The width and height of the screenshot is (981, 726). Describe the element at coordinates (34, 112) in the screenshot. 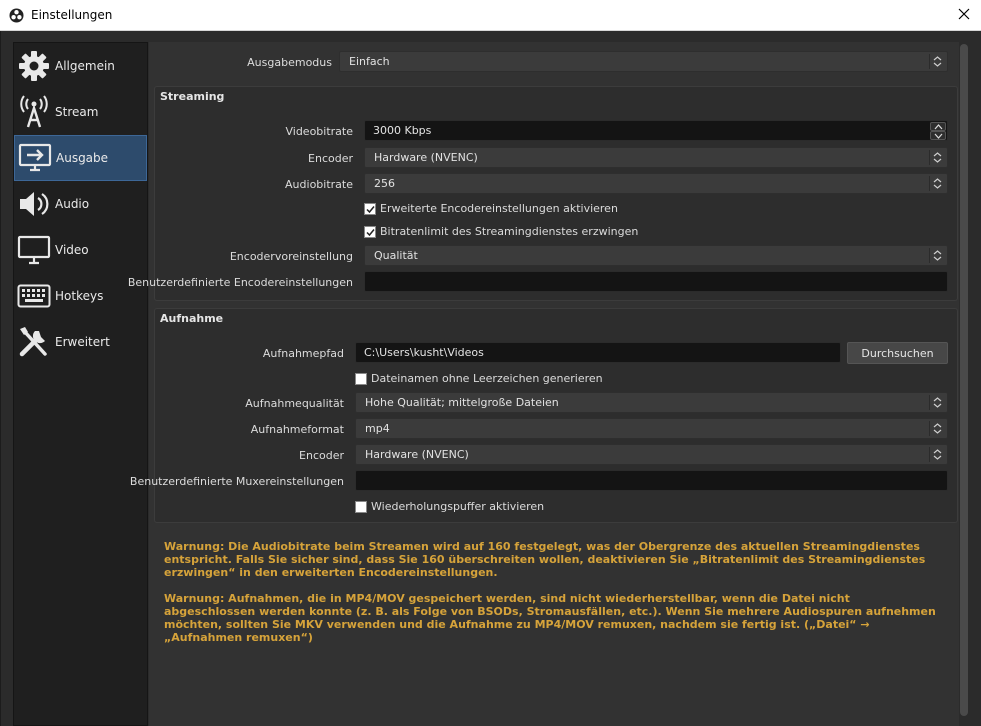

I see `broadcast-icon` at that location.